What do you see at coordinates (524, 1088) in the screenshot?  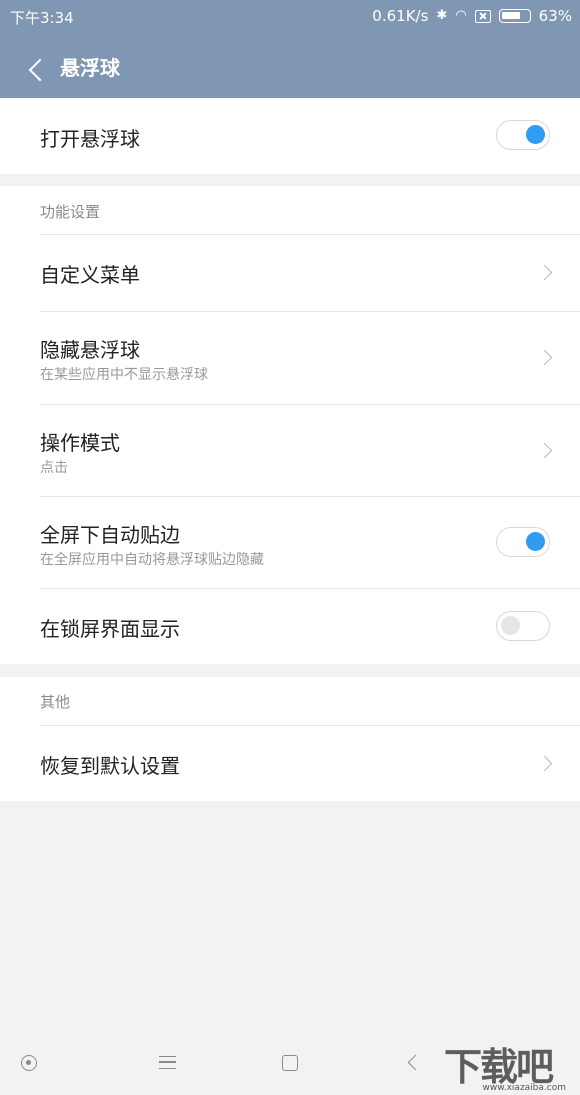 I see `watermark-url: www.xiazaiba.com` at bounding box center [524, 1088].